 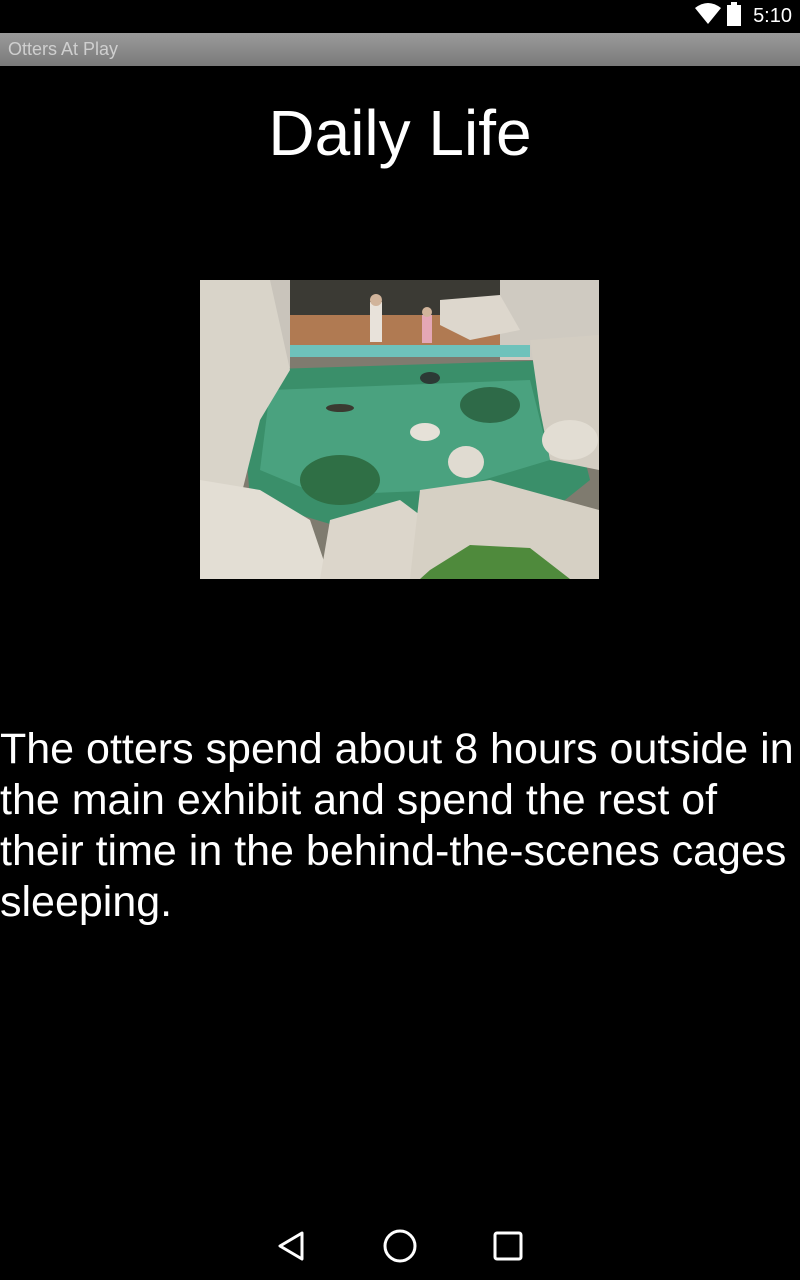 I want to click on wifi-icon, so click(x=708, y=16).